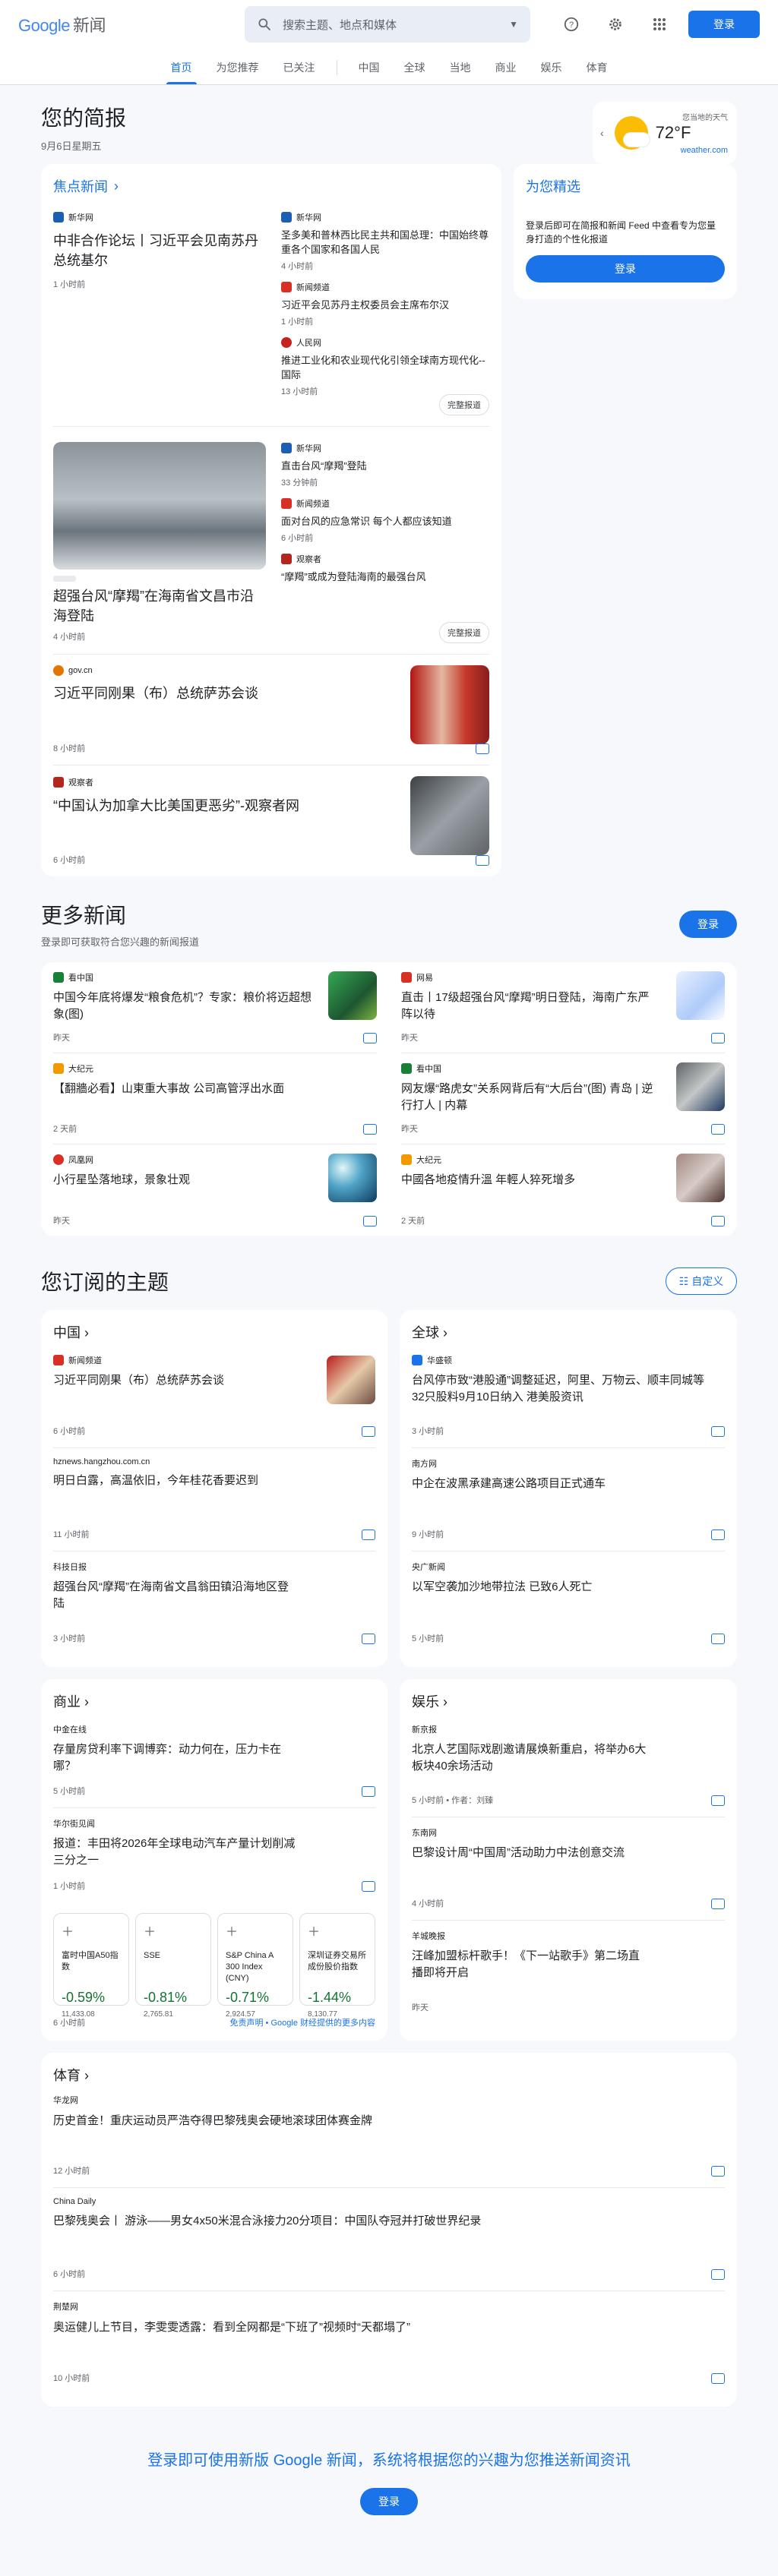 The image size is (778, 2576). Describe the element at coordinates (568, 1869) in the screenshot. I see `news-item: 东南网 巴黎设计周“中国周”活动助力中法创意交流 4 小时前` at that location.